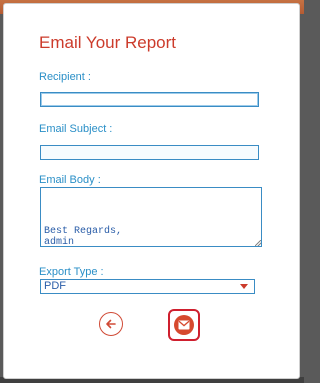  Describe the element at coordinates (65, 77) in the screenshot. I see `recipient-label: Recipient :` at that location.